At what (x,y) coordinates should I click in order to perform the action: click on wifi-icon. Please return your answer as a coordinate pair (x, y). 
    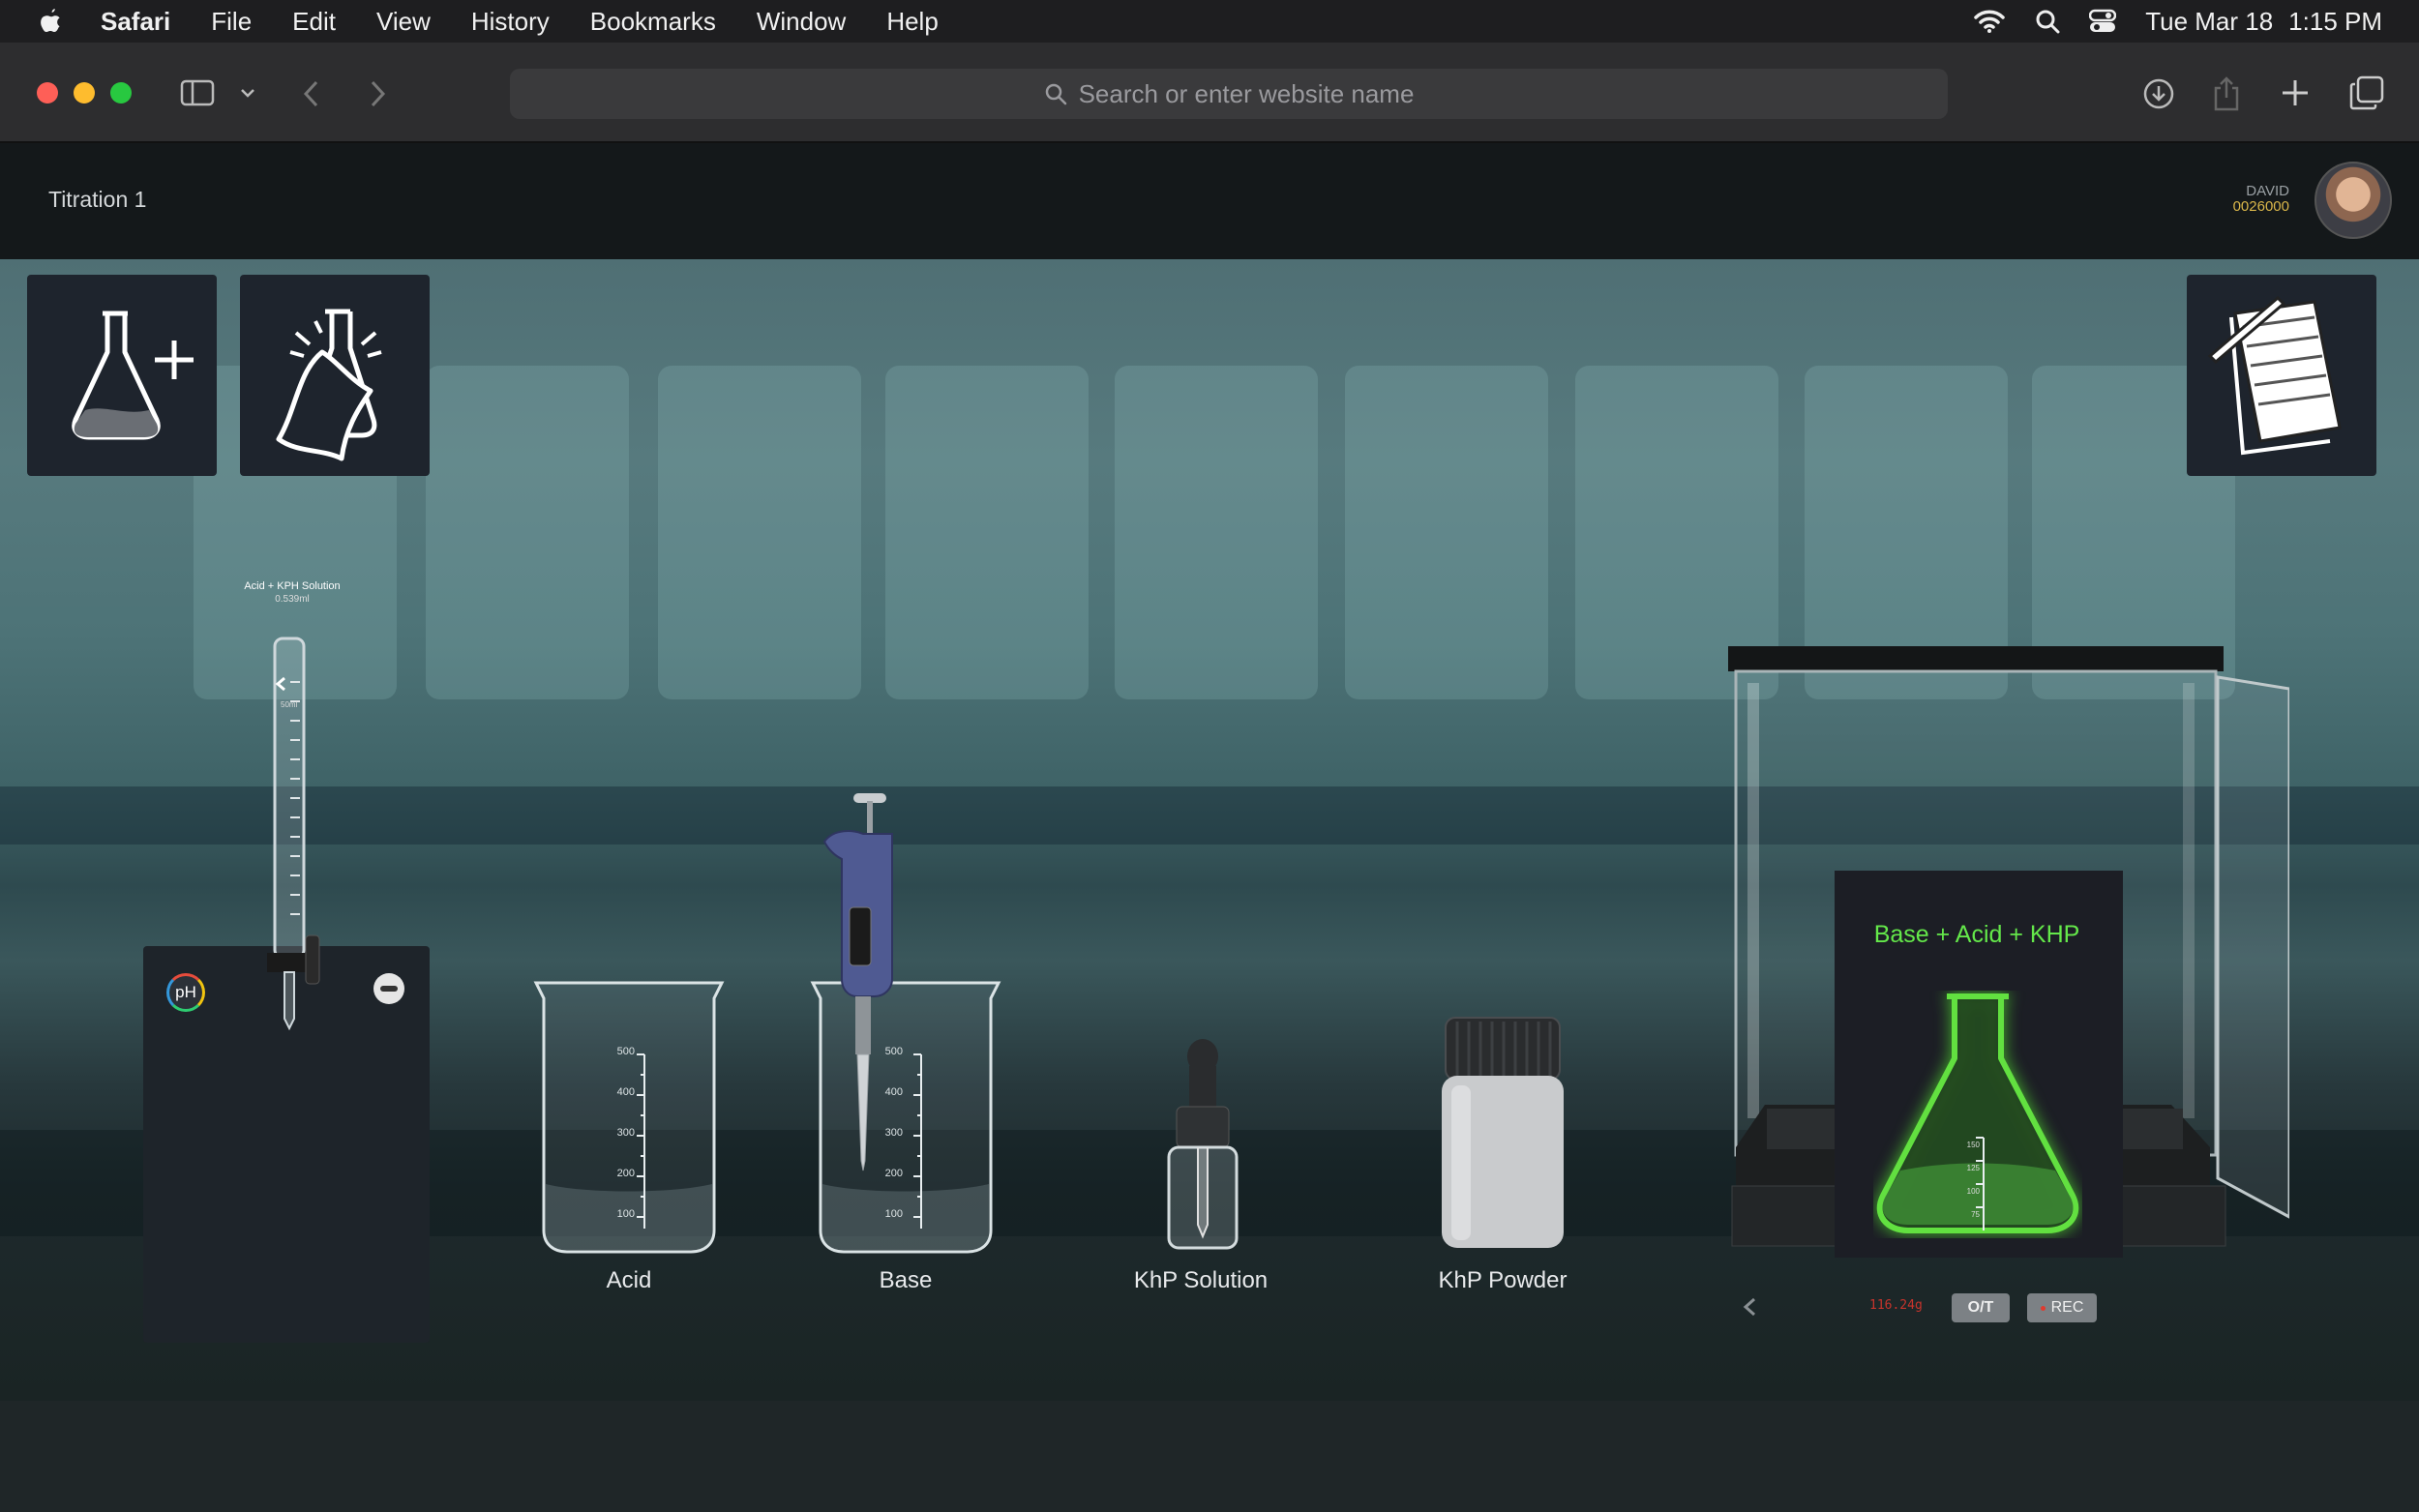
    Looking at the image, I should click on (1990, 21).